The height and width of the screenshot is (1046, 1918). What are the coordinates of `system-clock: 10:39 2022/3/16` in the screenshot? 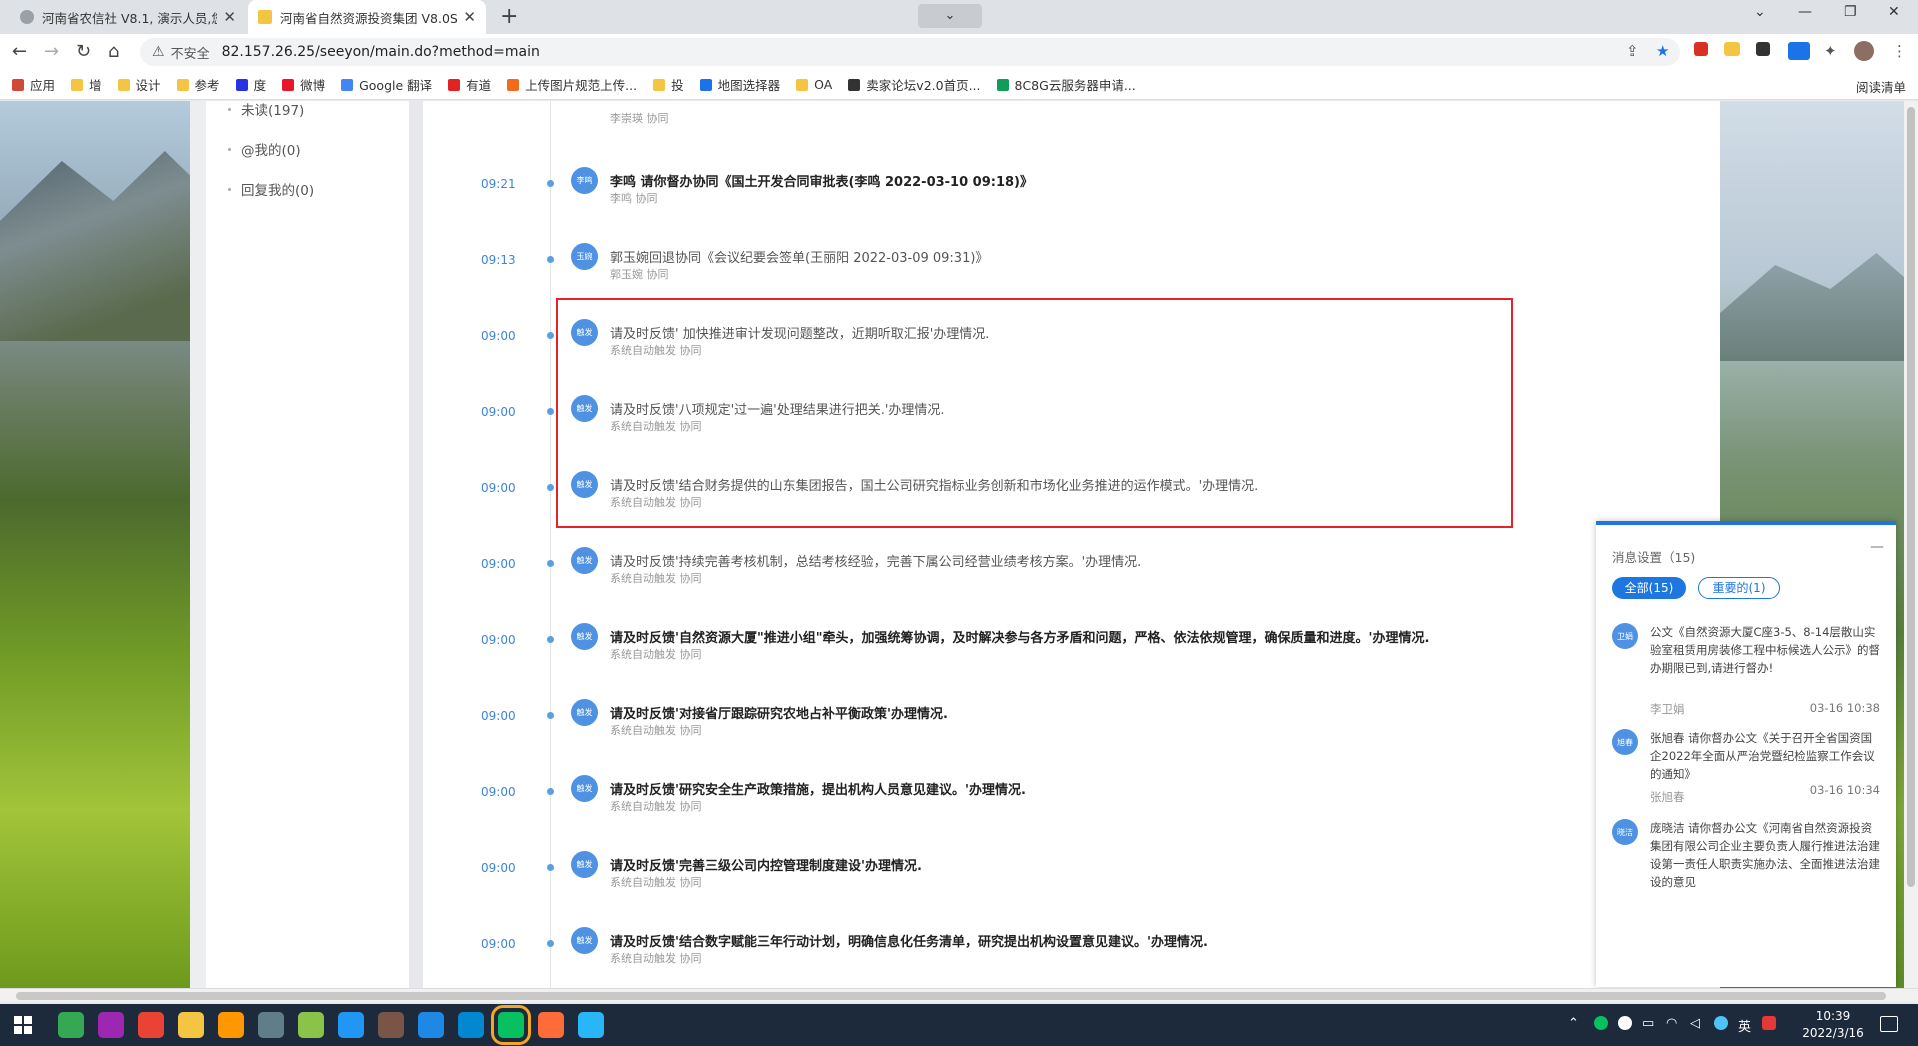 It's located at (1833, 1025).